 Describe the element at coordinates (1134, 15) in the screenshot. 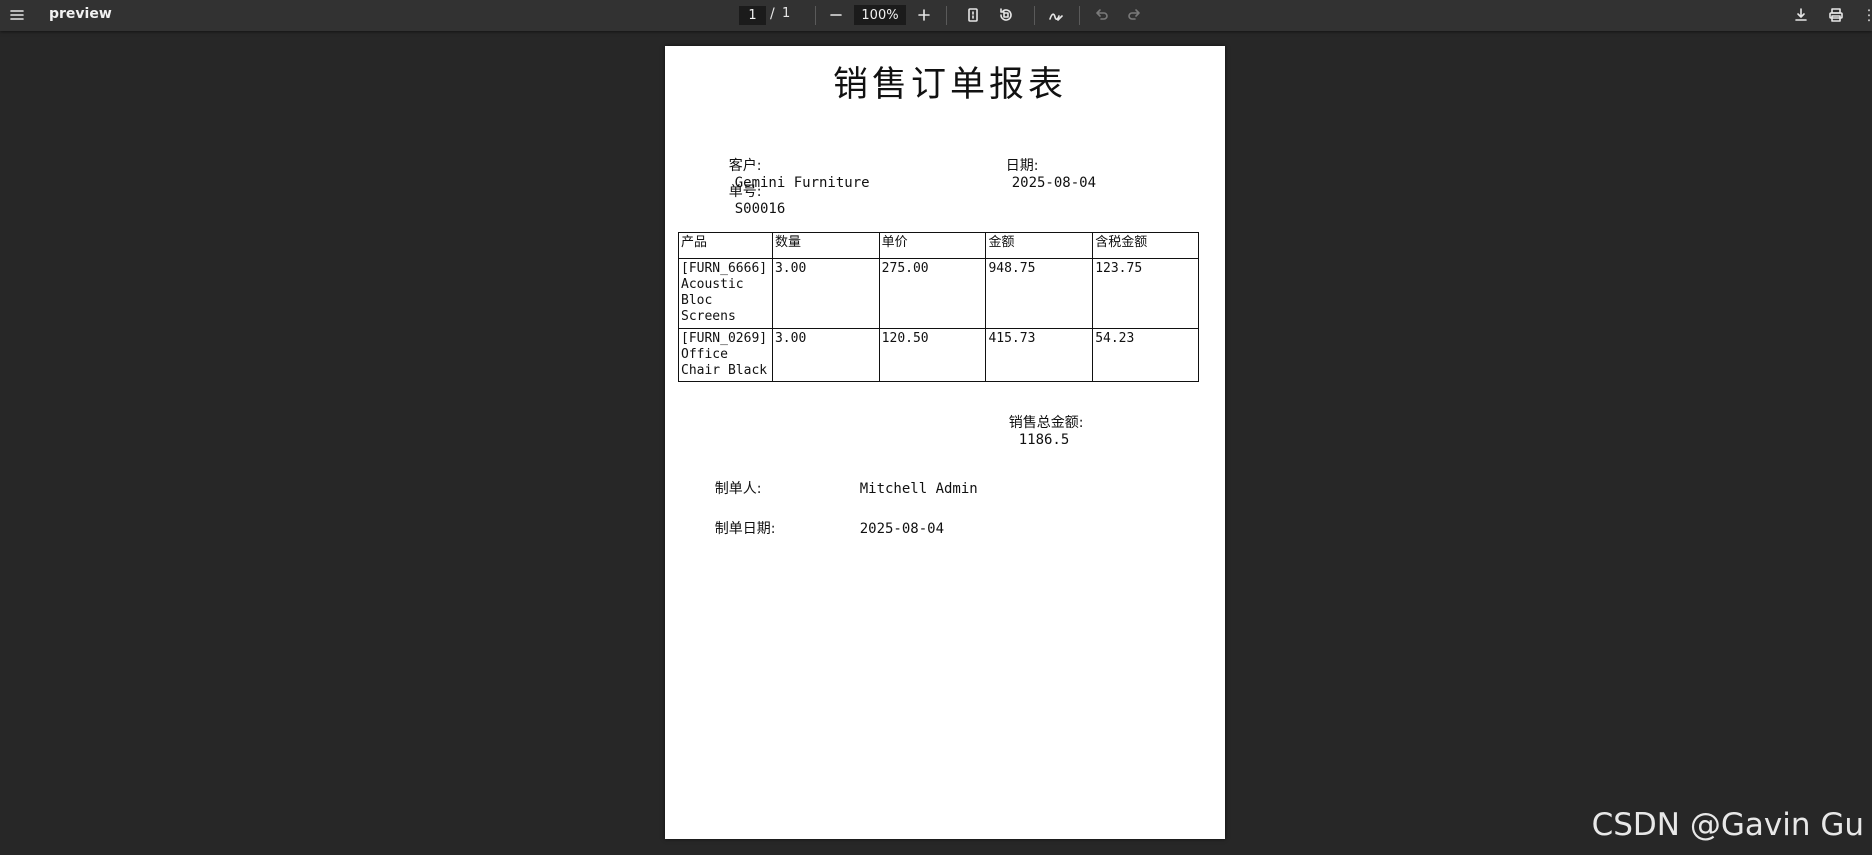

I see `redo-icon` at that location.